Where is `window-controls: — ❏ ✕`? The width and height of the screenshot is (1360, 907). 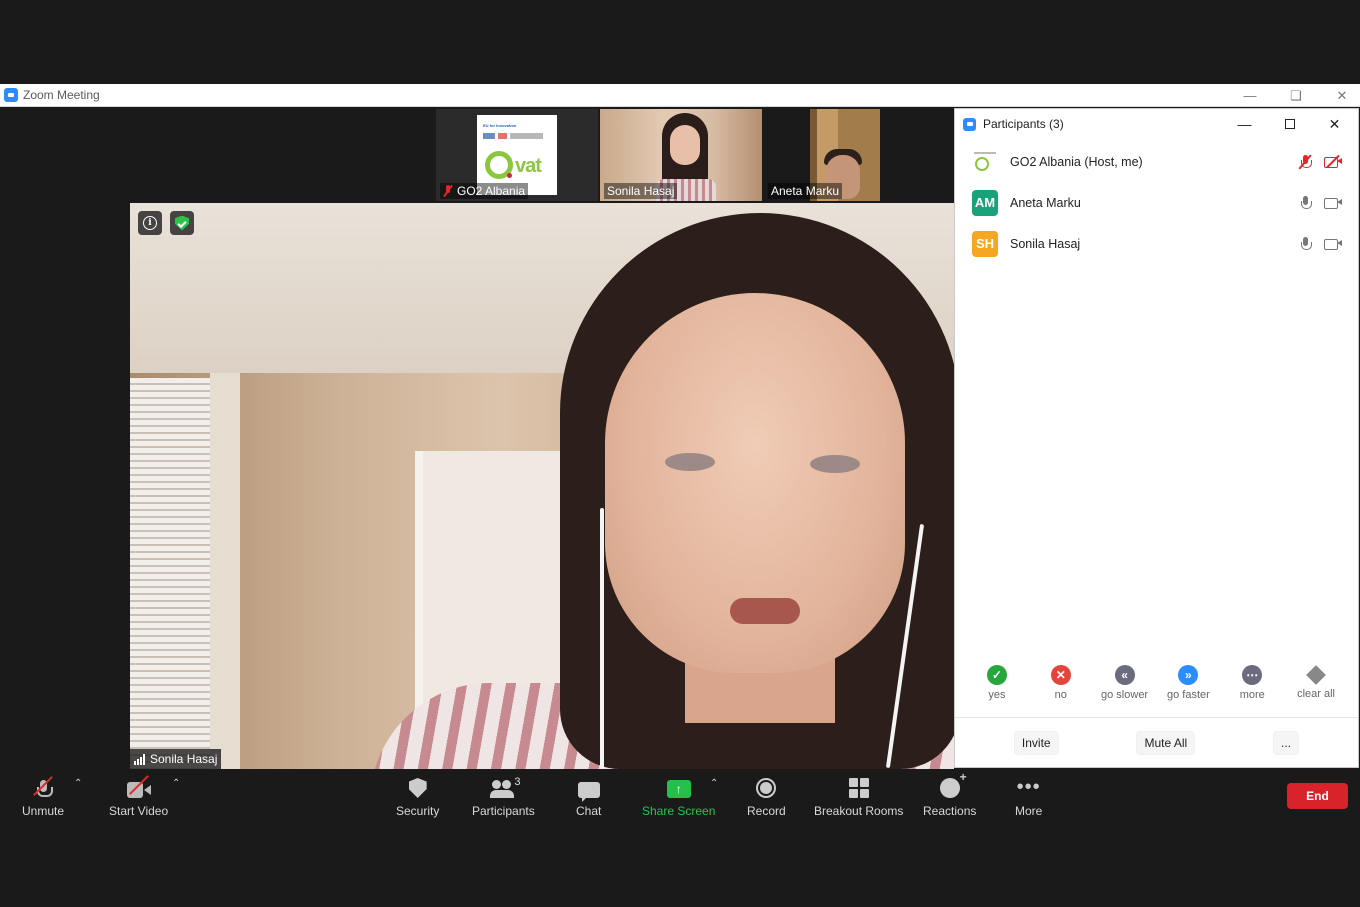
window-controls: — ❏ ✕ is located at coordinates (1296, 95).